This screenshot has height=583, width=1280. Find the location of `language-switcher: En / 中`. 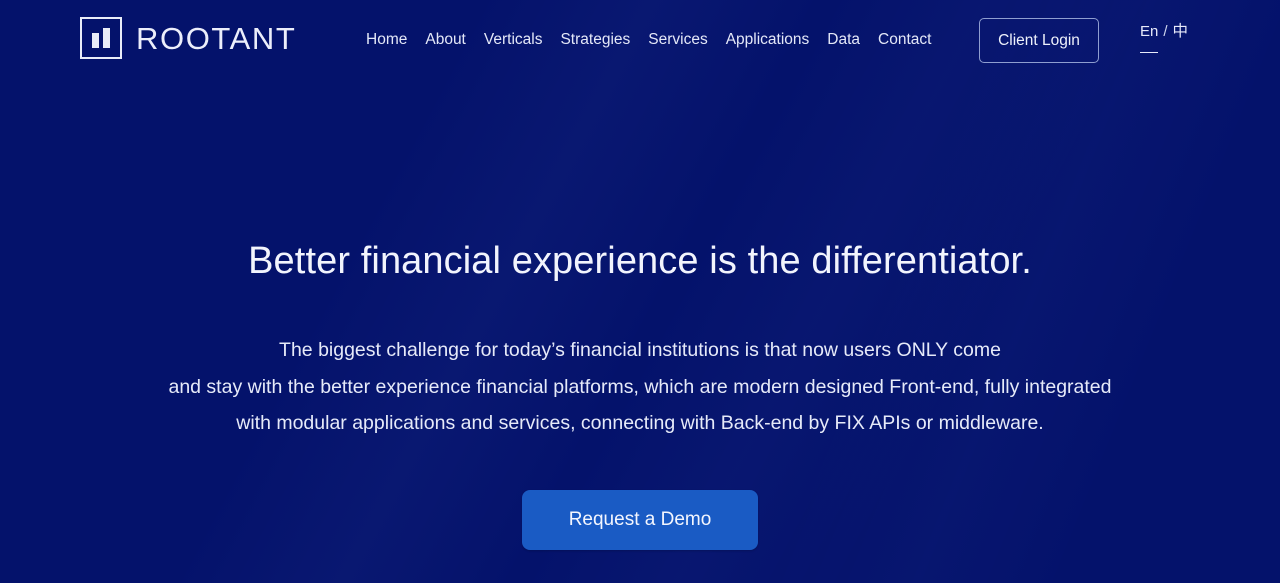

language-switcher: En / 中 is located at coordinates (1164, 37).